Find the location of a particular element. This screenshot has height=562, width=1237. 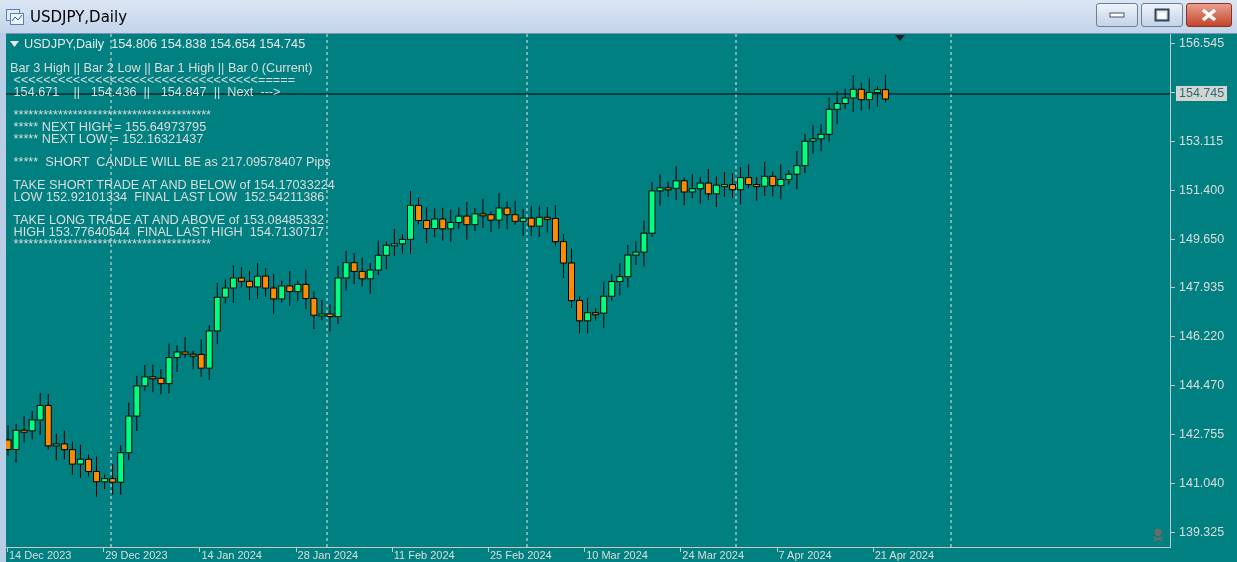

current-price-label: 154.745 is located at coordinates (1202, 93).